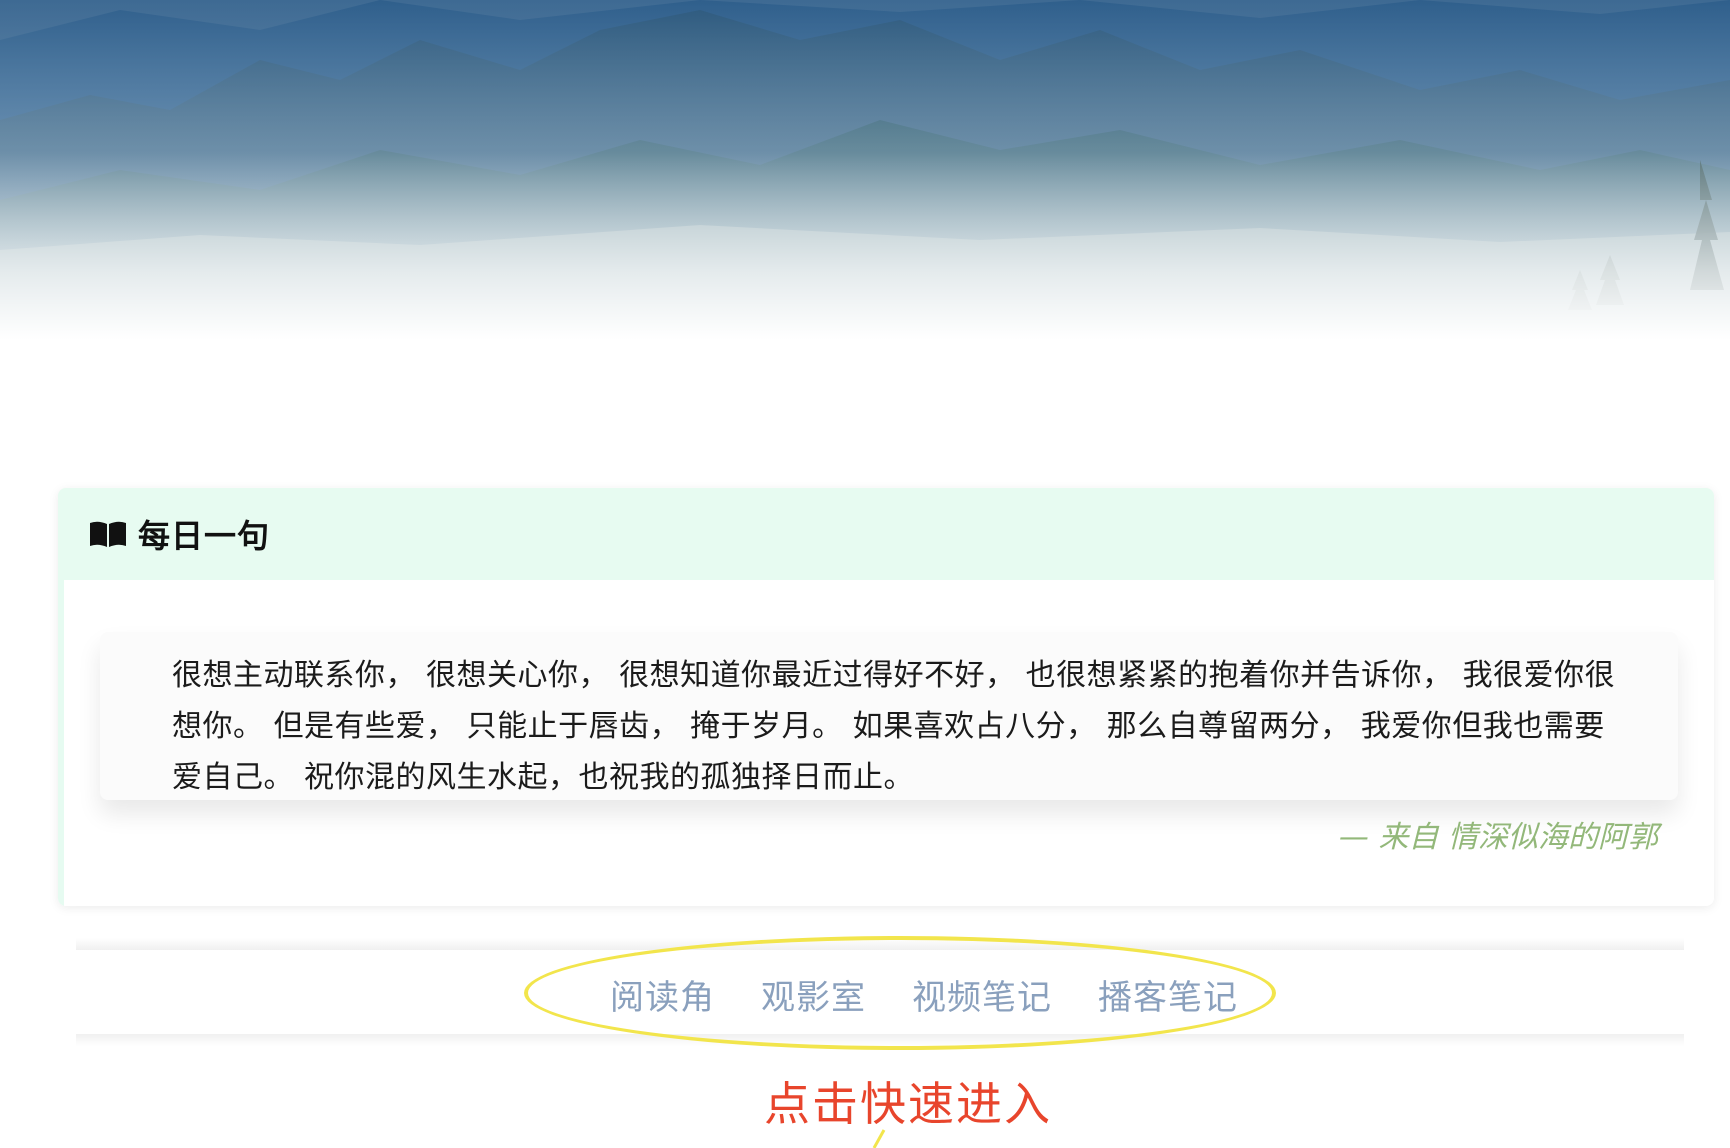 This screenshot has height=1148, width=1730. I want to click on quick-nav-links: 阅读角 观影室 视频笔记 播客笔记, so click(924, 994).